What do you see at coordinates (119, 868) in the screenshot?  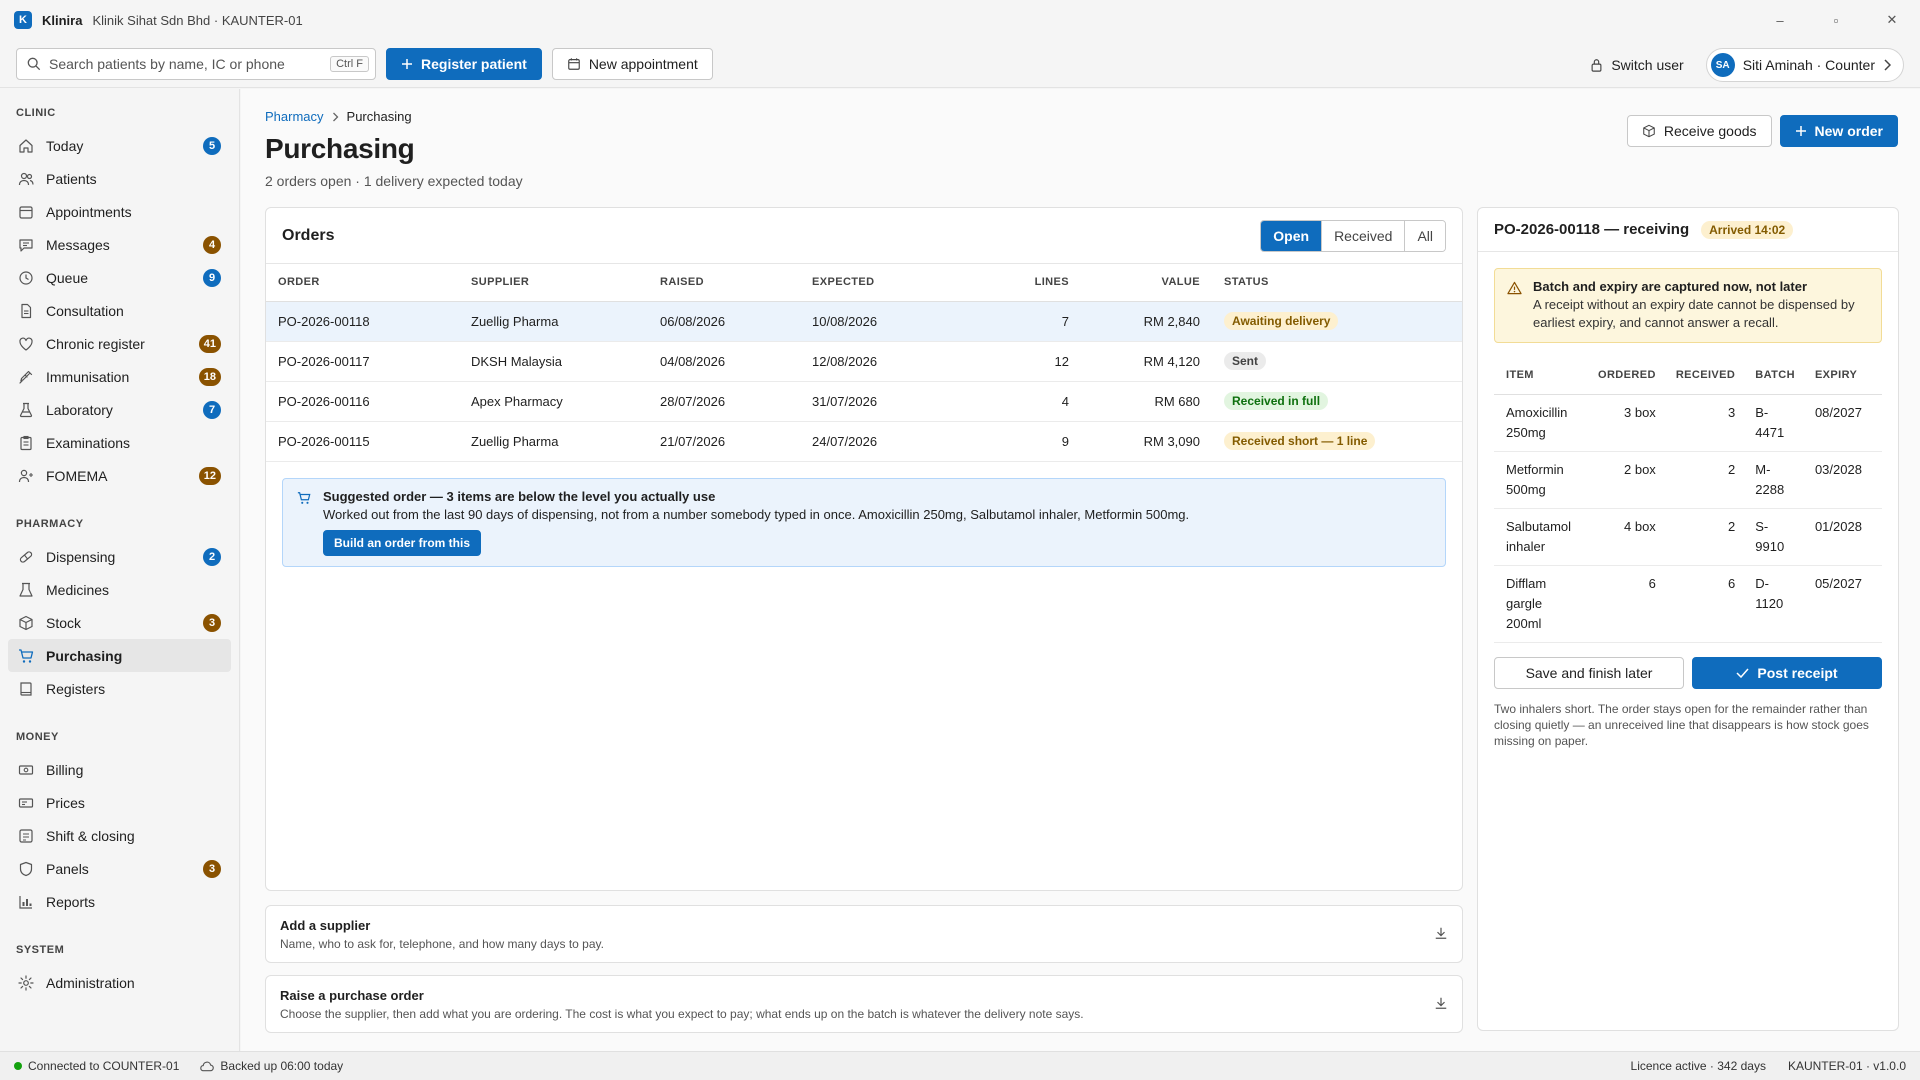 I see `sidebar-item-panels: Panels 3` at bounding box center [119, 868].